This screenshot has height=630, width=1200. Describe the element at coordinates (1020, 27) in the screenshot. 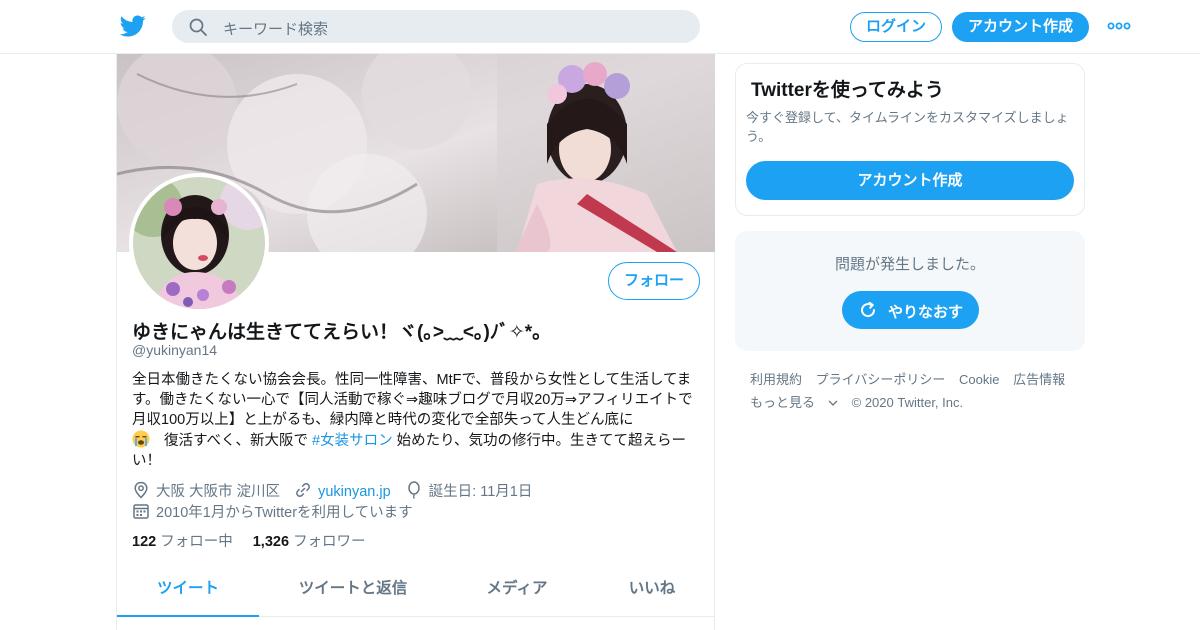

I see `signup-button: アカウント作成` at that location.